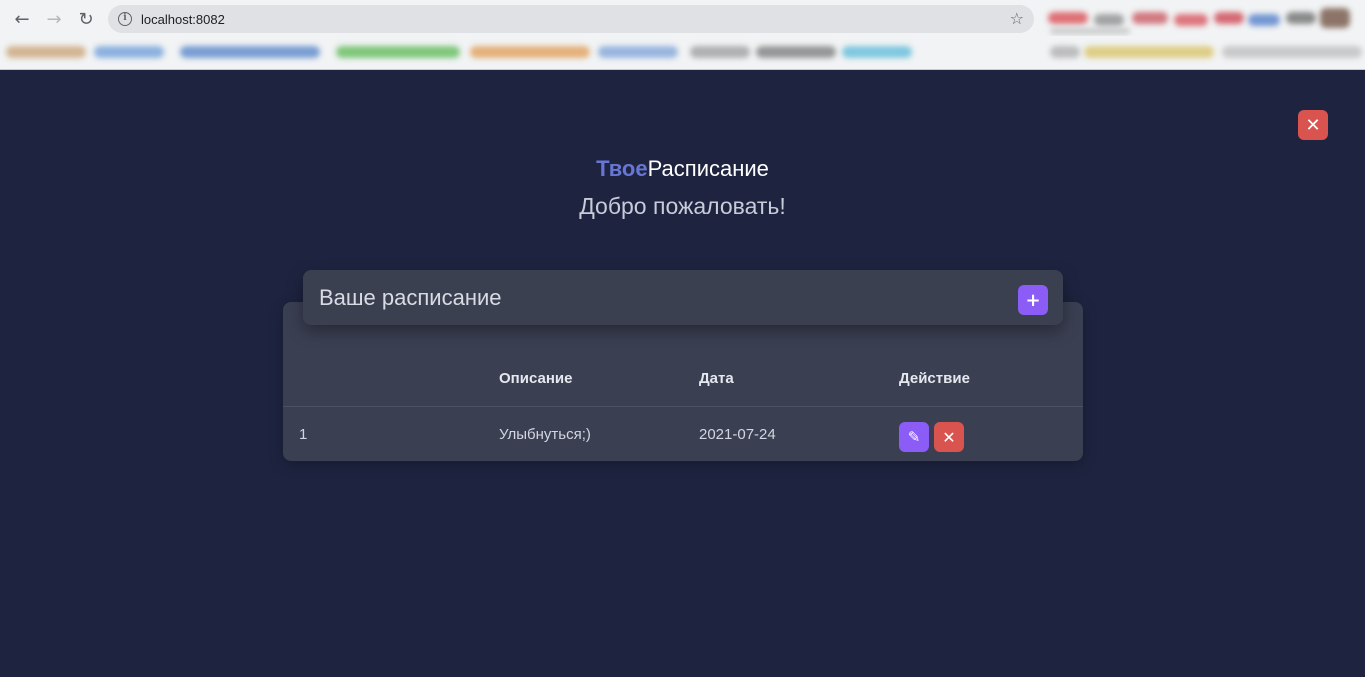 The width and height of the screenshot is (1365, 677). I want to click on delete-row-button: ✕, so click(949, 437).